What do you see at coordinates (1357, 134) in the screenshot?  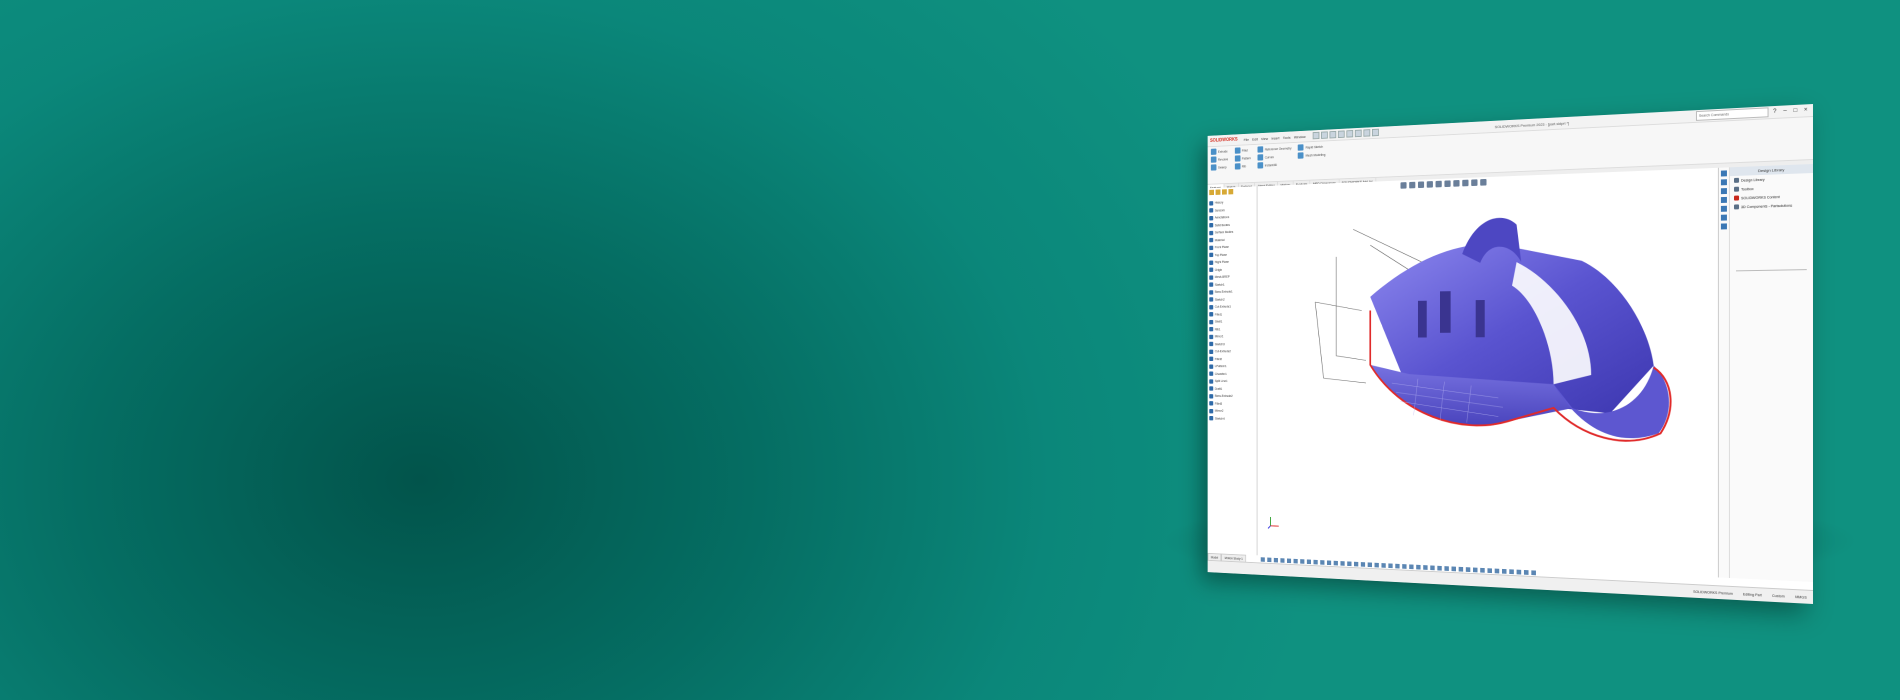 I see `select-icon` at bounding box center [1357, 134].